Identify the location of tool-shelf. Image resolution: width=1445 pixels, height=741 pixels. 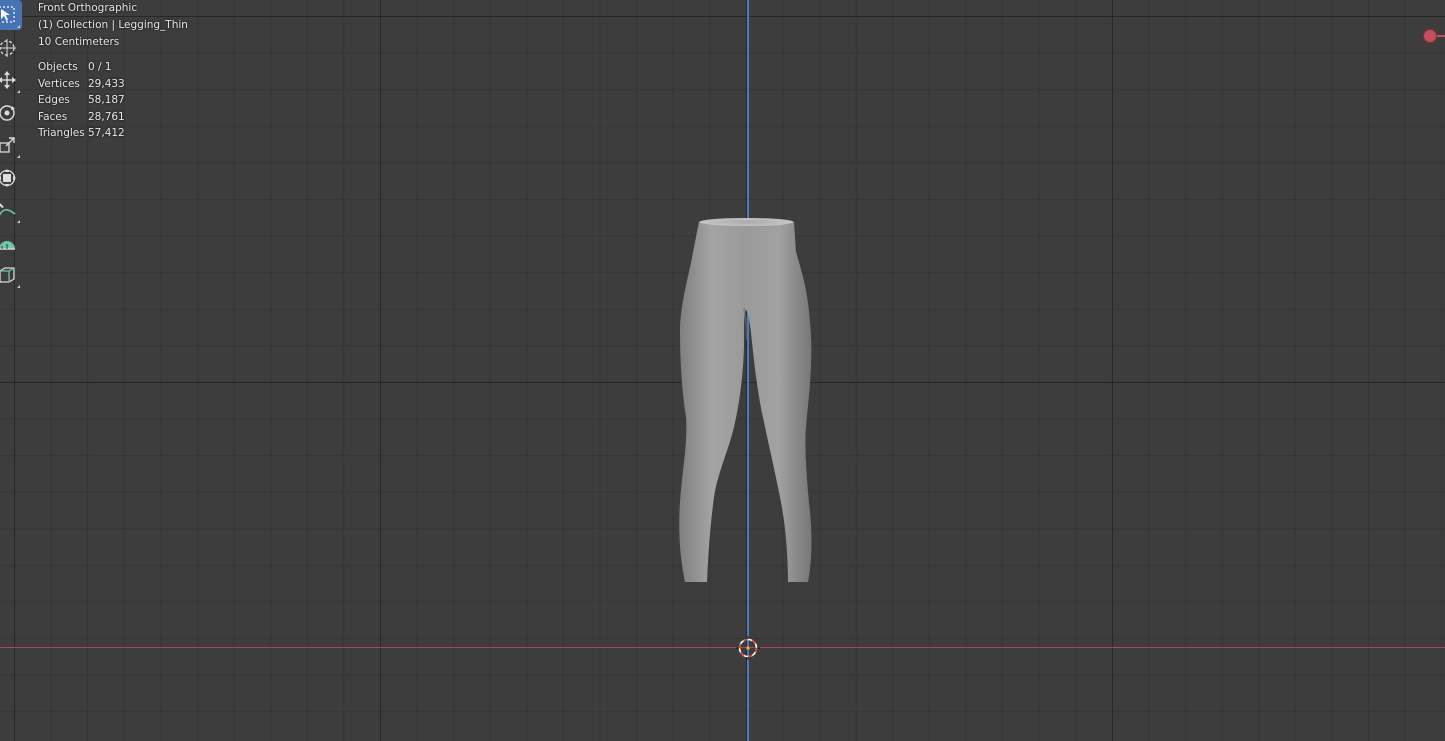
(11, 146).